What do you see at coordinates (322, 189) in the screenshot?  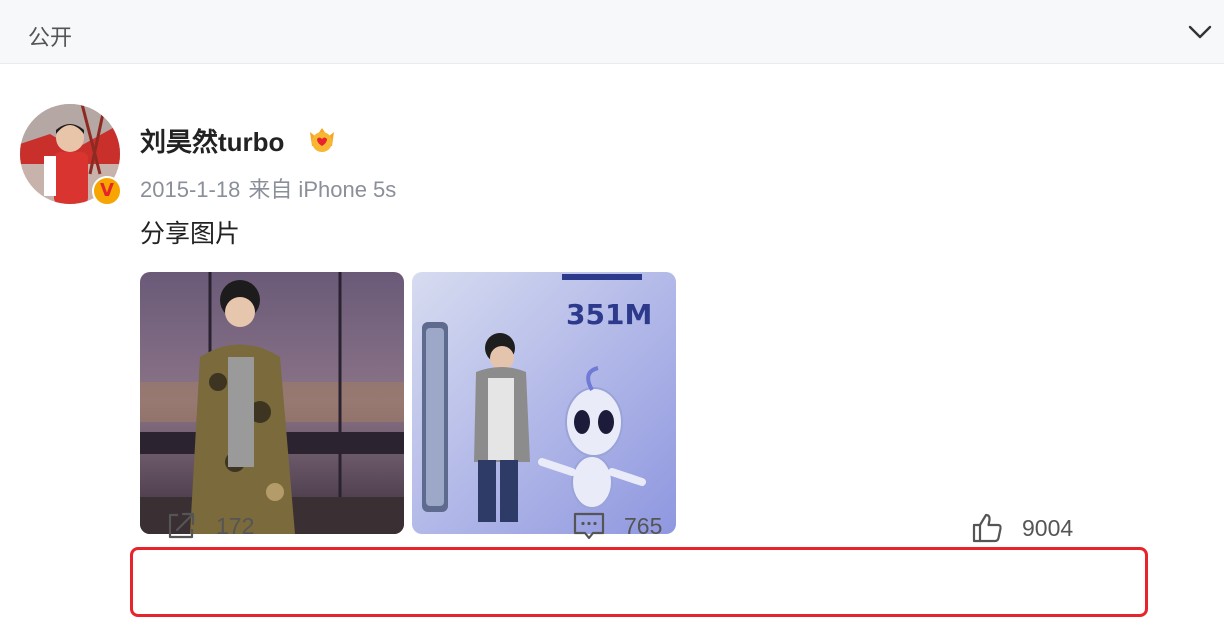 I see `post-source: 来自 iPhone 5s` at bounding box center [322, 189].